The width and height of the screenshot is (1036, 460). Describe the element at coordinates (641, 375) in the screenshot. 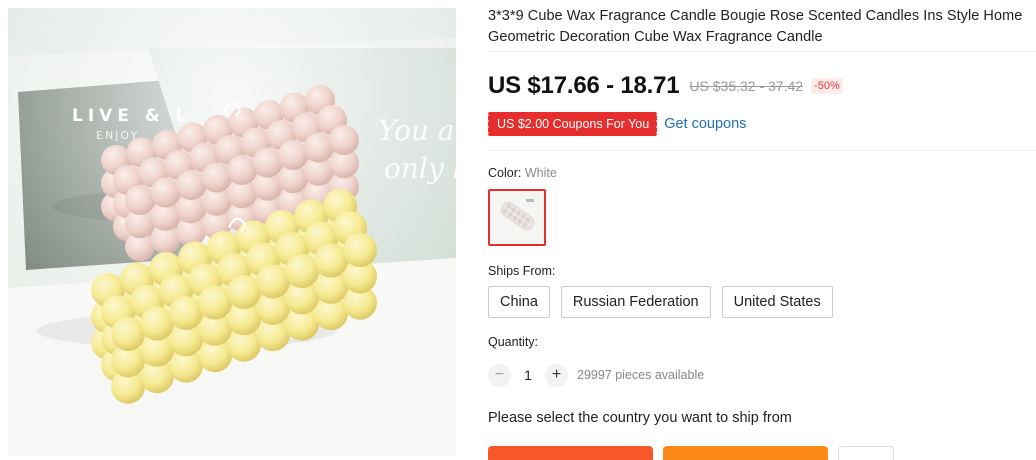

I see `pieces-available: 29997 pieces available` at that location.